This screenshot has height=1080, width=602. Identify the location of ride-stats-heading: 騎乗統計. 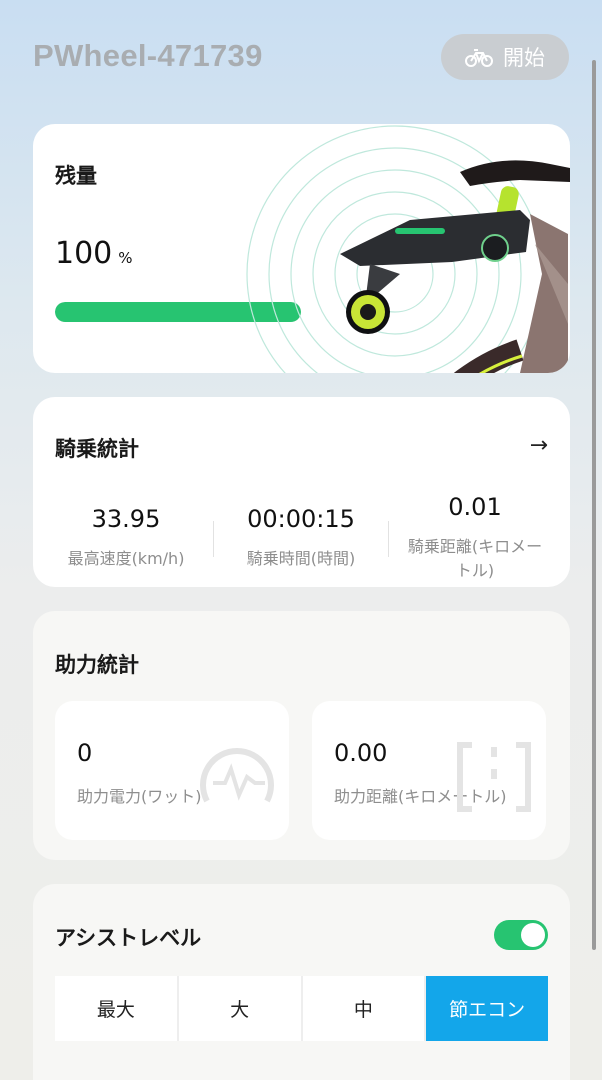
(97, 449).